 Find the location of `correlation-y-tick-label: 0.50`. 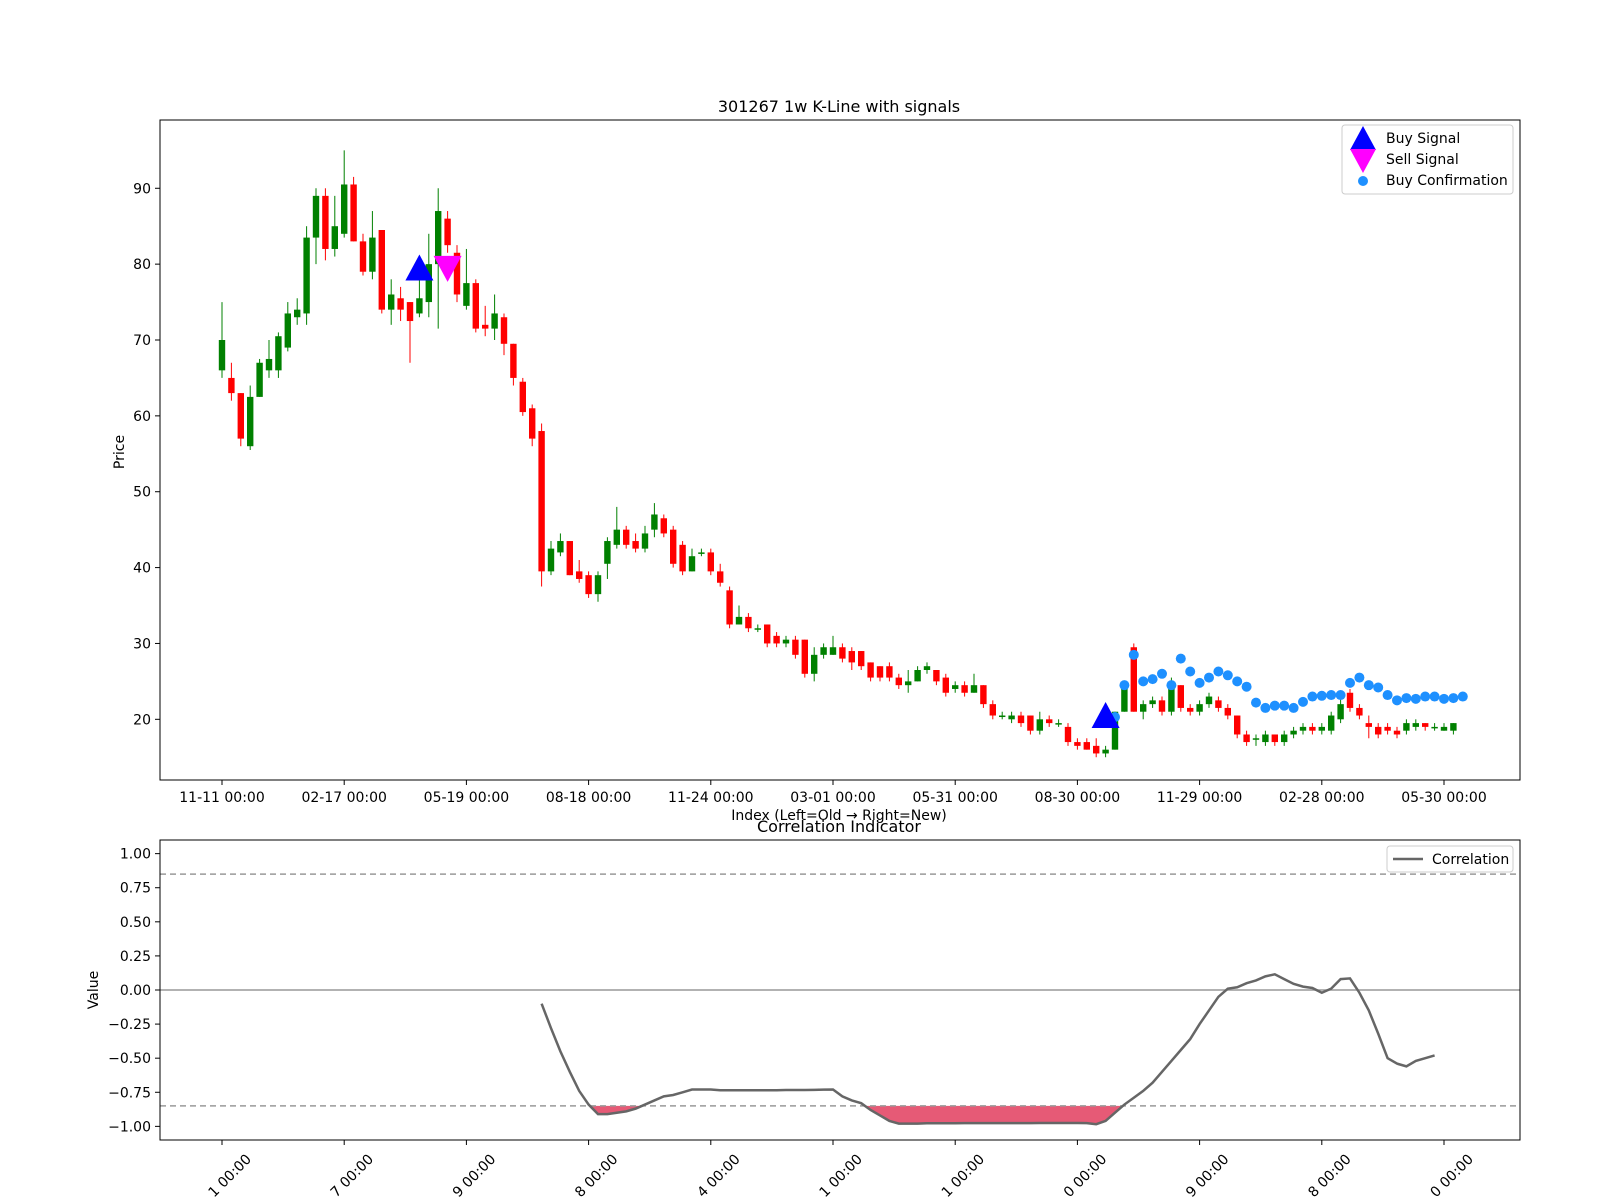

correlation-y-tick-label: 0.50 is located at coordinates (135, 923).